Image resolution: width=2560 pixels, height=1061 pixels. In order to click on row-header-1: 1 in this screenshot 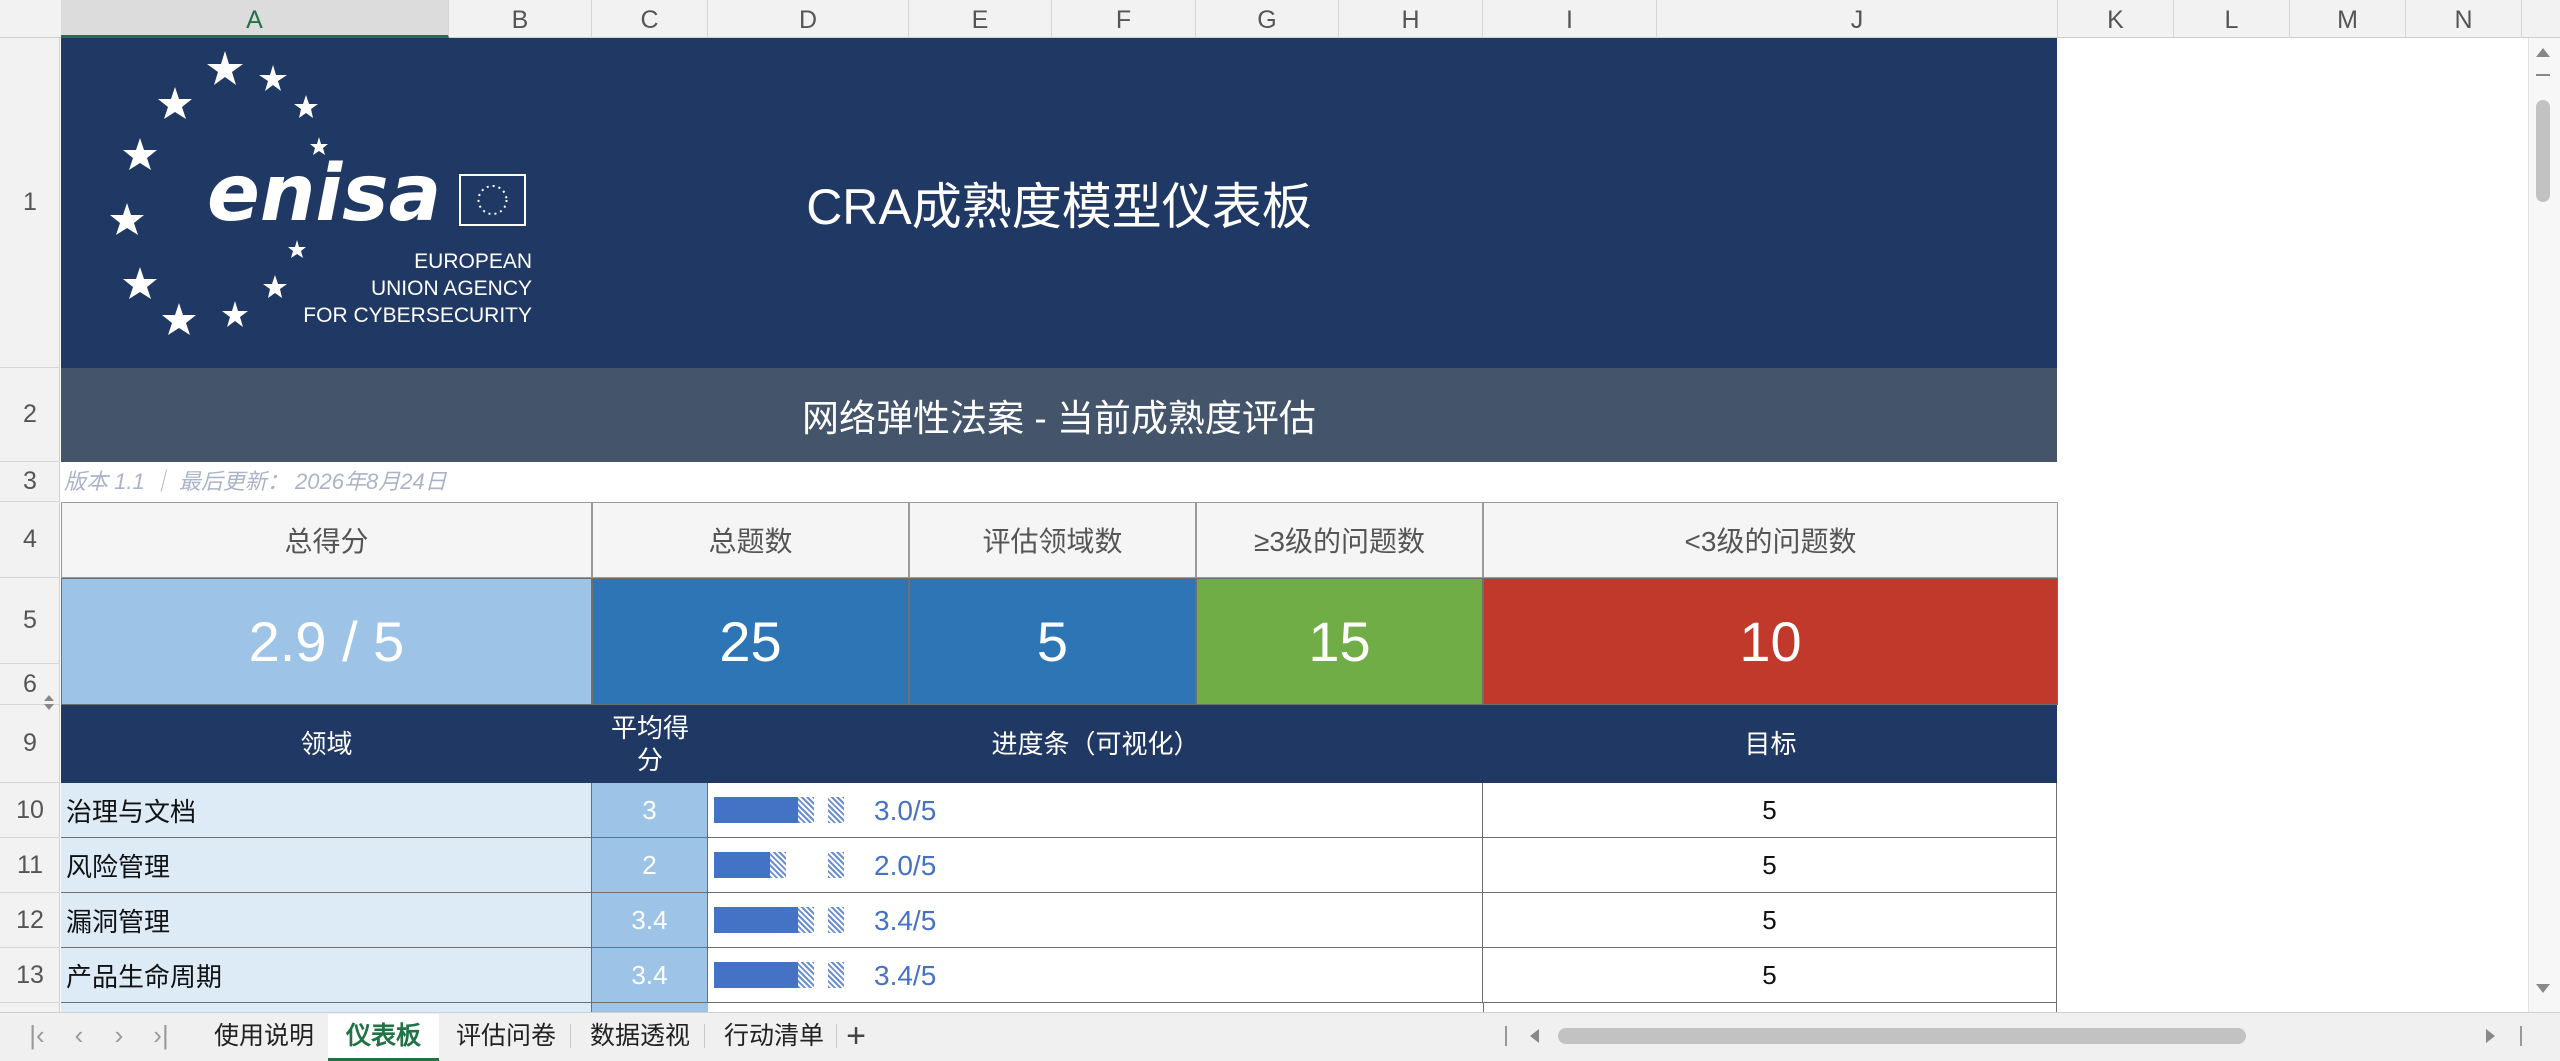, I will do `click(30, 203)`.